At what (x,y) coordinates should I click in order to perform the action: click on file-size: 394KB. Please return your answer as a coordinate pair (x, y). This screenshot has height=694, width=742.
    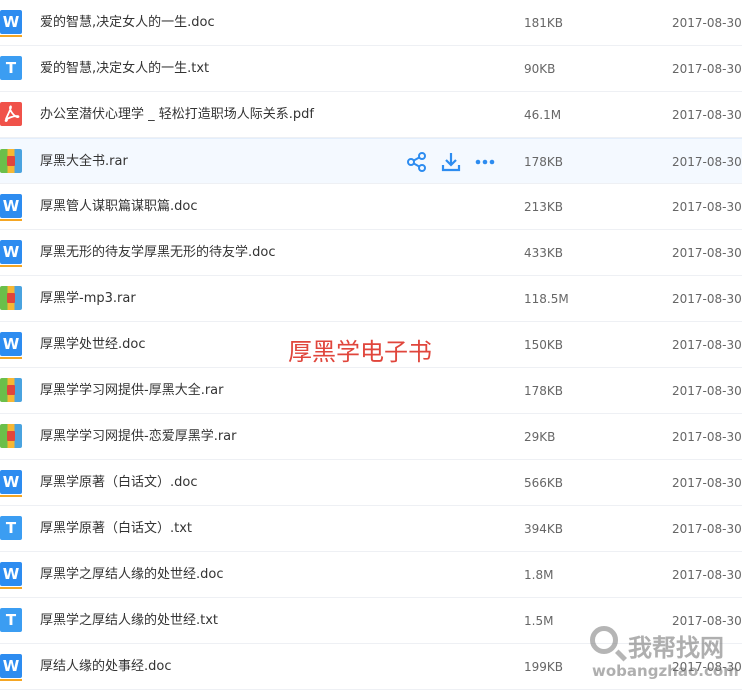
    Looking at the image, I should click on (544, 529).